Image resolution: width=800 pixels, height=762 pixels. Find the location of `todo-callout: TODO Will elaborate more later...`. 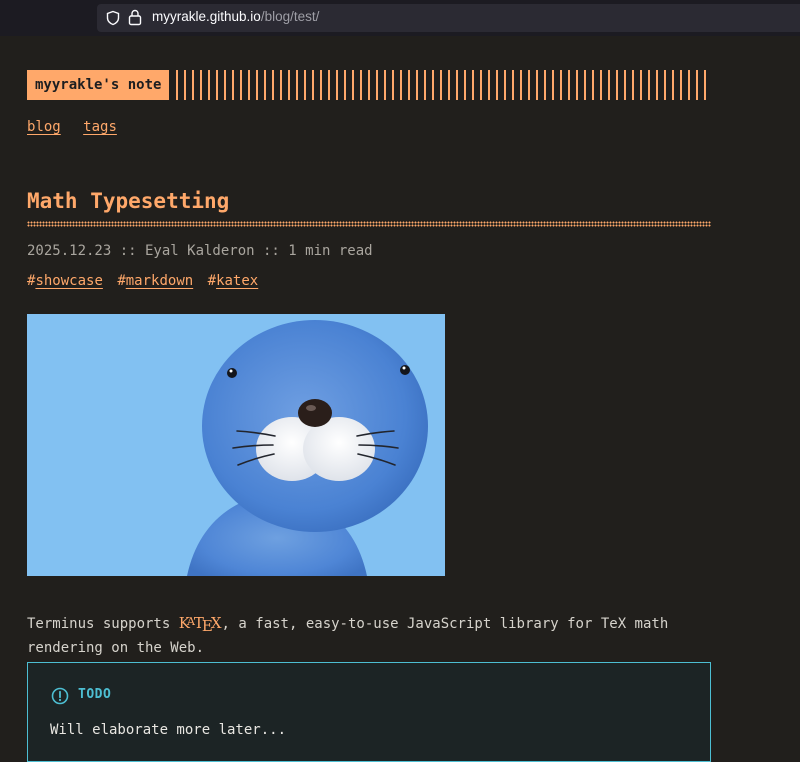

todo-callout: TODO Will elaborate more later... is located at coordinates (369, 712).